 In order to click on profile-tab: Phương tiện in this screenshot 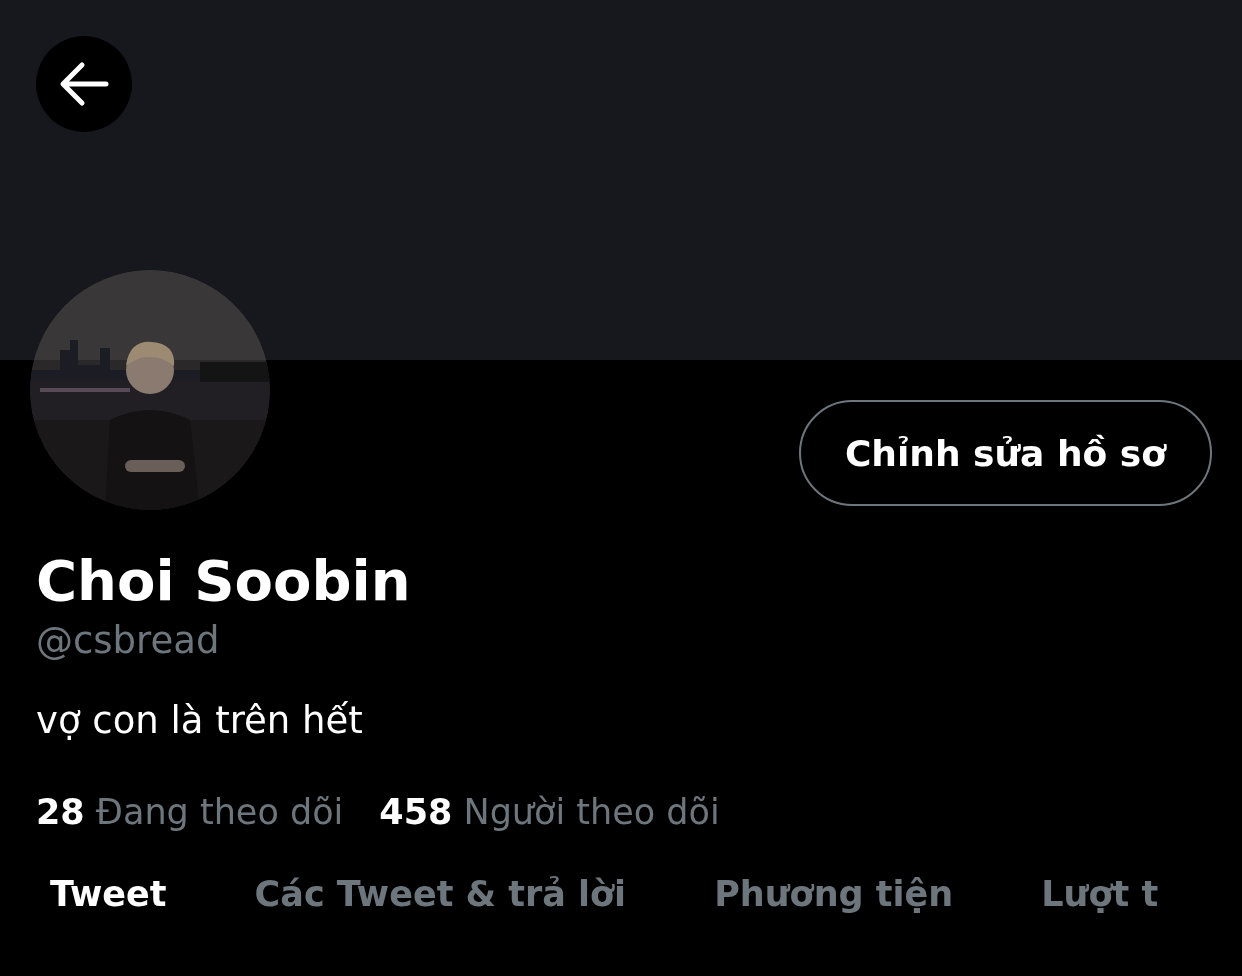, I will do `click(834, 894)`.